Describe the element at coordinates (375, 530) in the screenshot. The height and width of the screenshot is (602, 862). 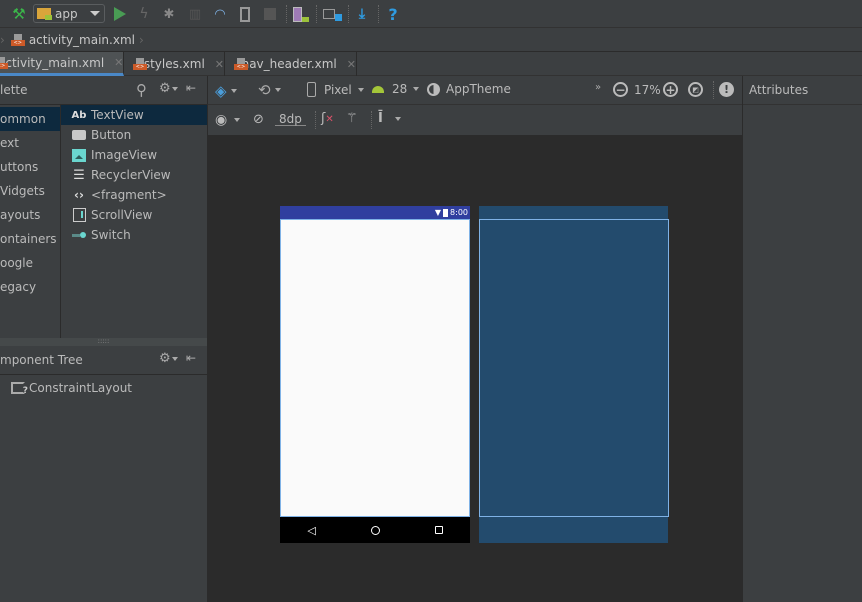
I see `navigation-bar: ◁` at that location.